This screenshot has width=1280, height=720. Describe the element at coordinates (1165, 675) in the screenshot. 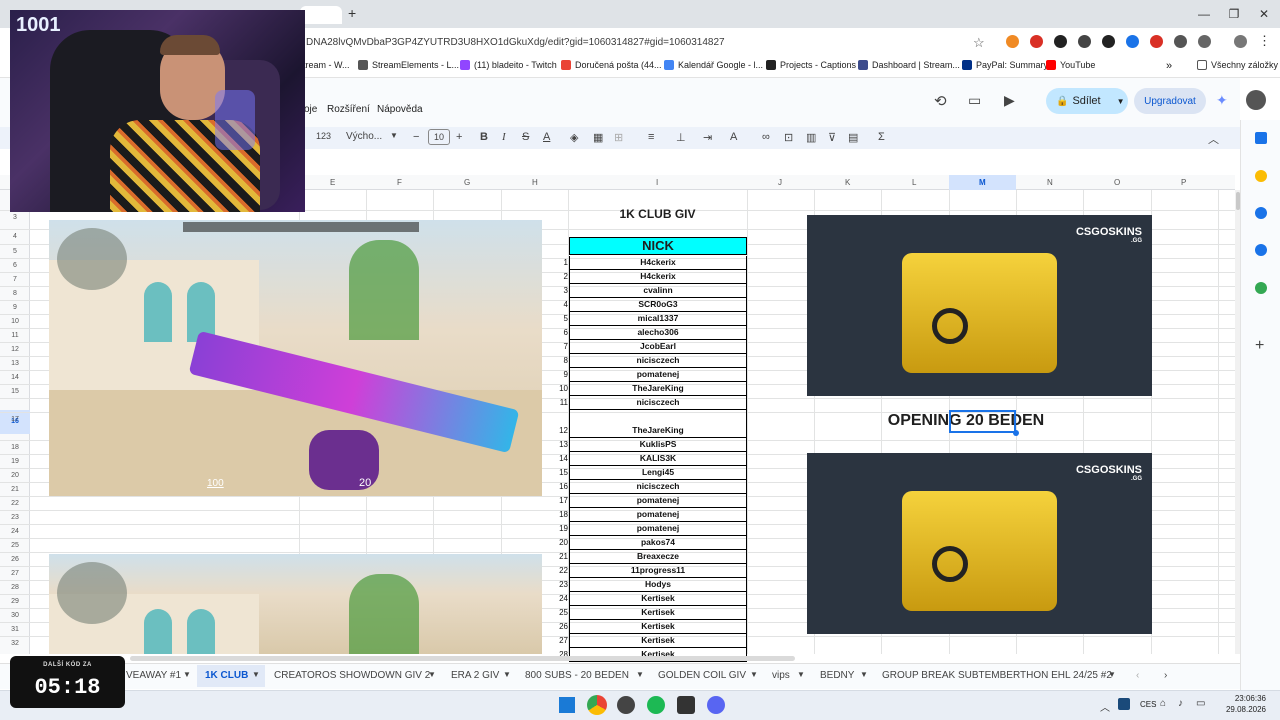

I see `tabs-next-icon: ›` at that location.